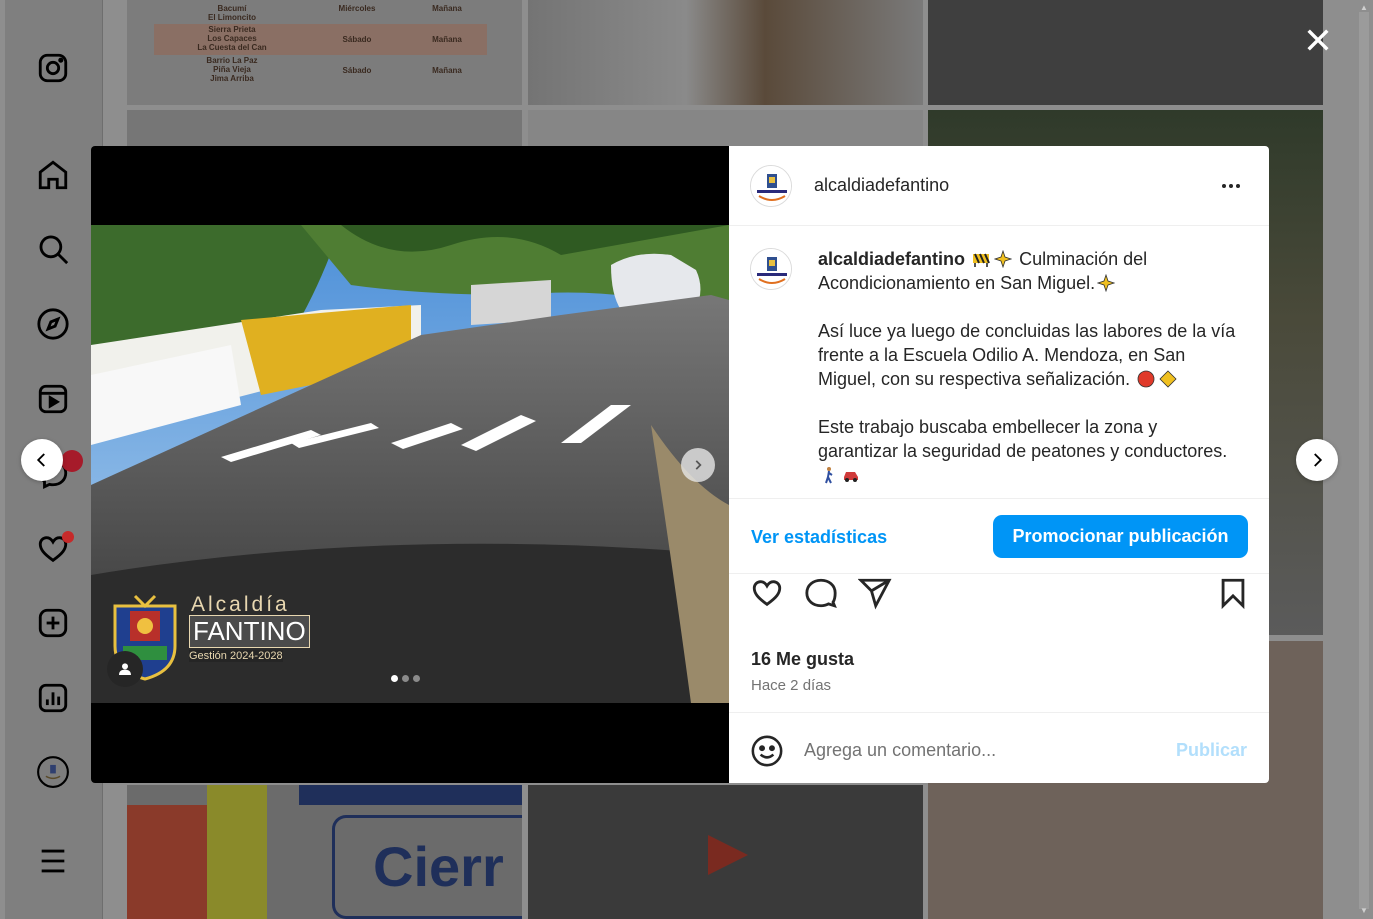 The image size is (1373, 919). Describe the element at coordinates (728, 855) in the screenshot. I see `play-graphic` at that location.